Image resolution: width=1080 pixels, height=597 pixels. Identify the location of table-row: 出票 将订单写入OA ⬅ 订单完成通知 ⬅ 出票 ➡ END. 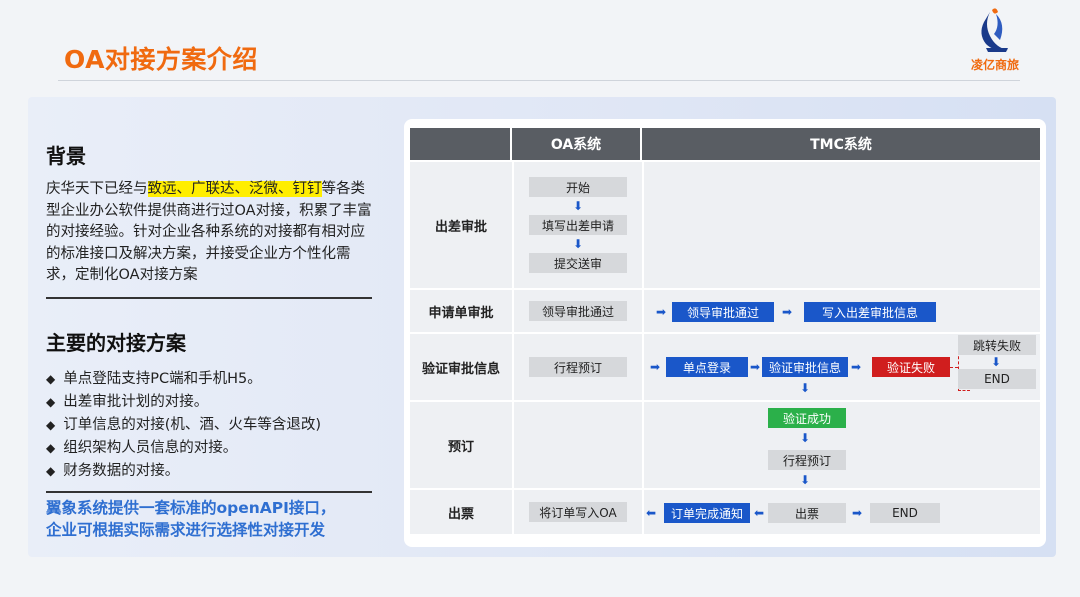
(725, 511).